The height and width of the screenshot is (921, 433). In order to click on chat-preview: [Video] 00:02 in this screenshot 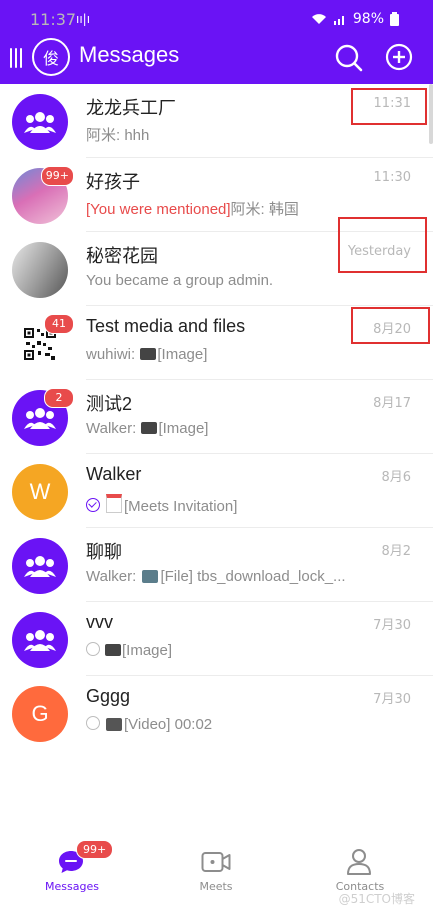, I will do `click(149, 724)`.